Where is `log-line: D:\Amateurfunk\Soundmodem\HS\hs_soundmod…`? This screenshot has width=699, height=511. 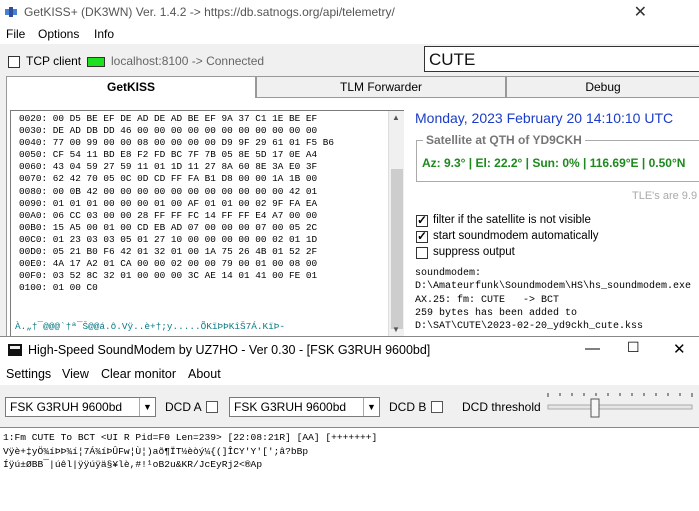
log-line: D:\Amateurfunk\Soundmodem\HS\hs_soundmod… is located at coordinates (553, 287).